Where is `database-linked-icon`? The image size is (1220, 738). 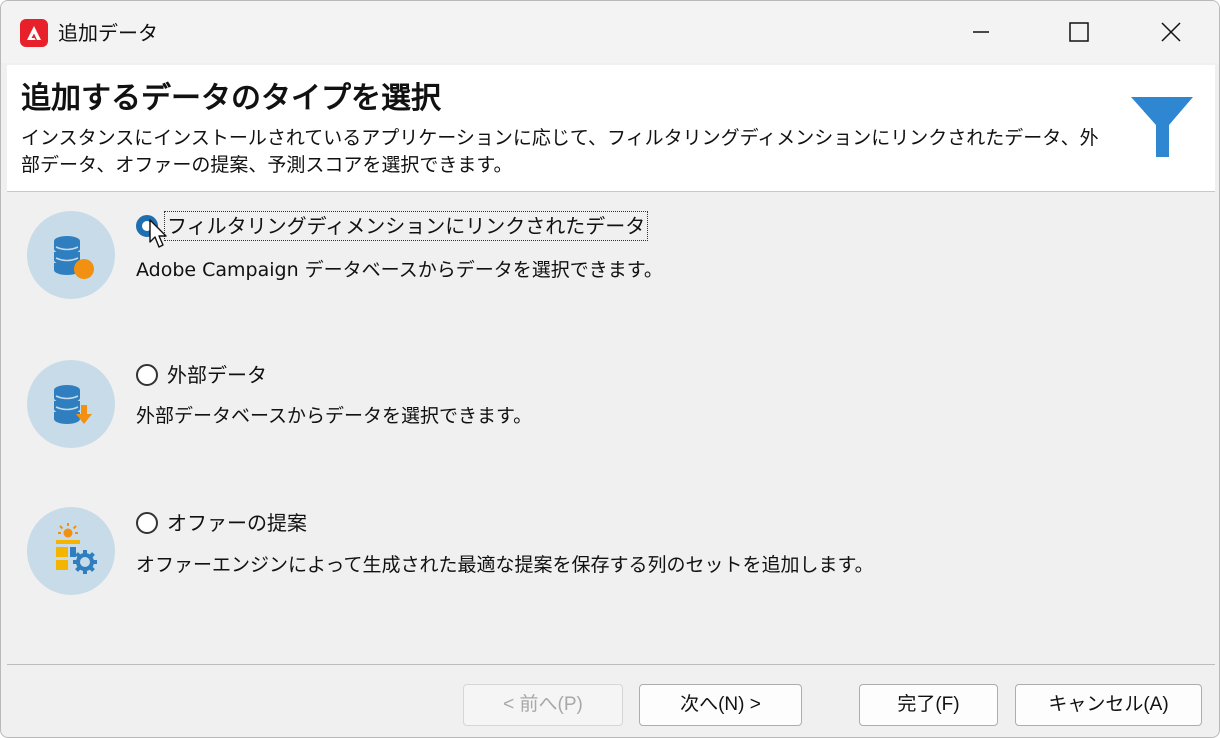 database-linked-icon is located at coordinates (71, 255).